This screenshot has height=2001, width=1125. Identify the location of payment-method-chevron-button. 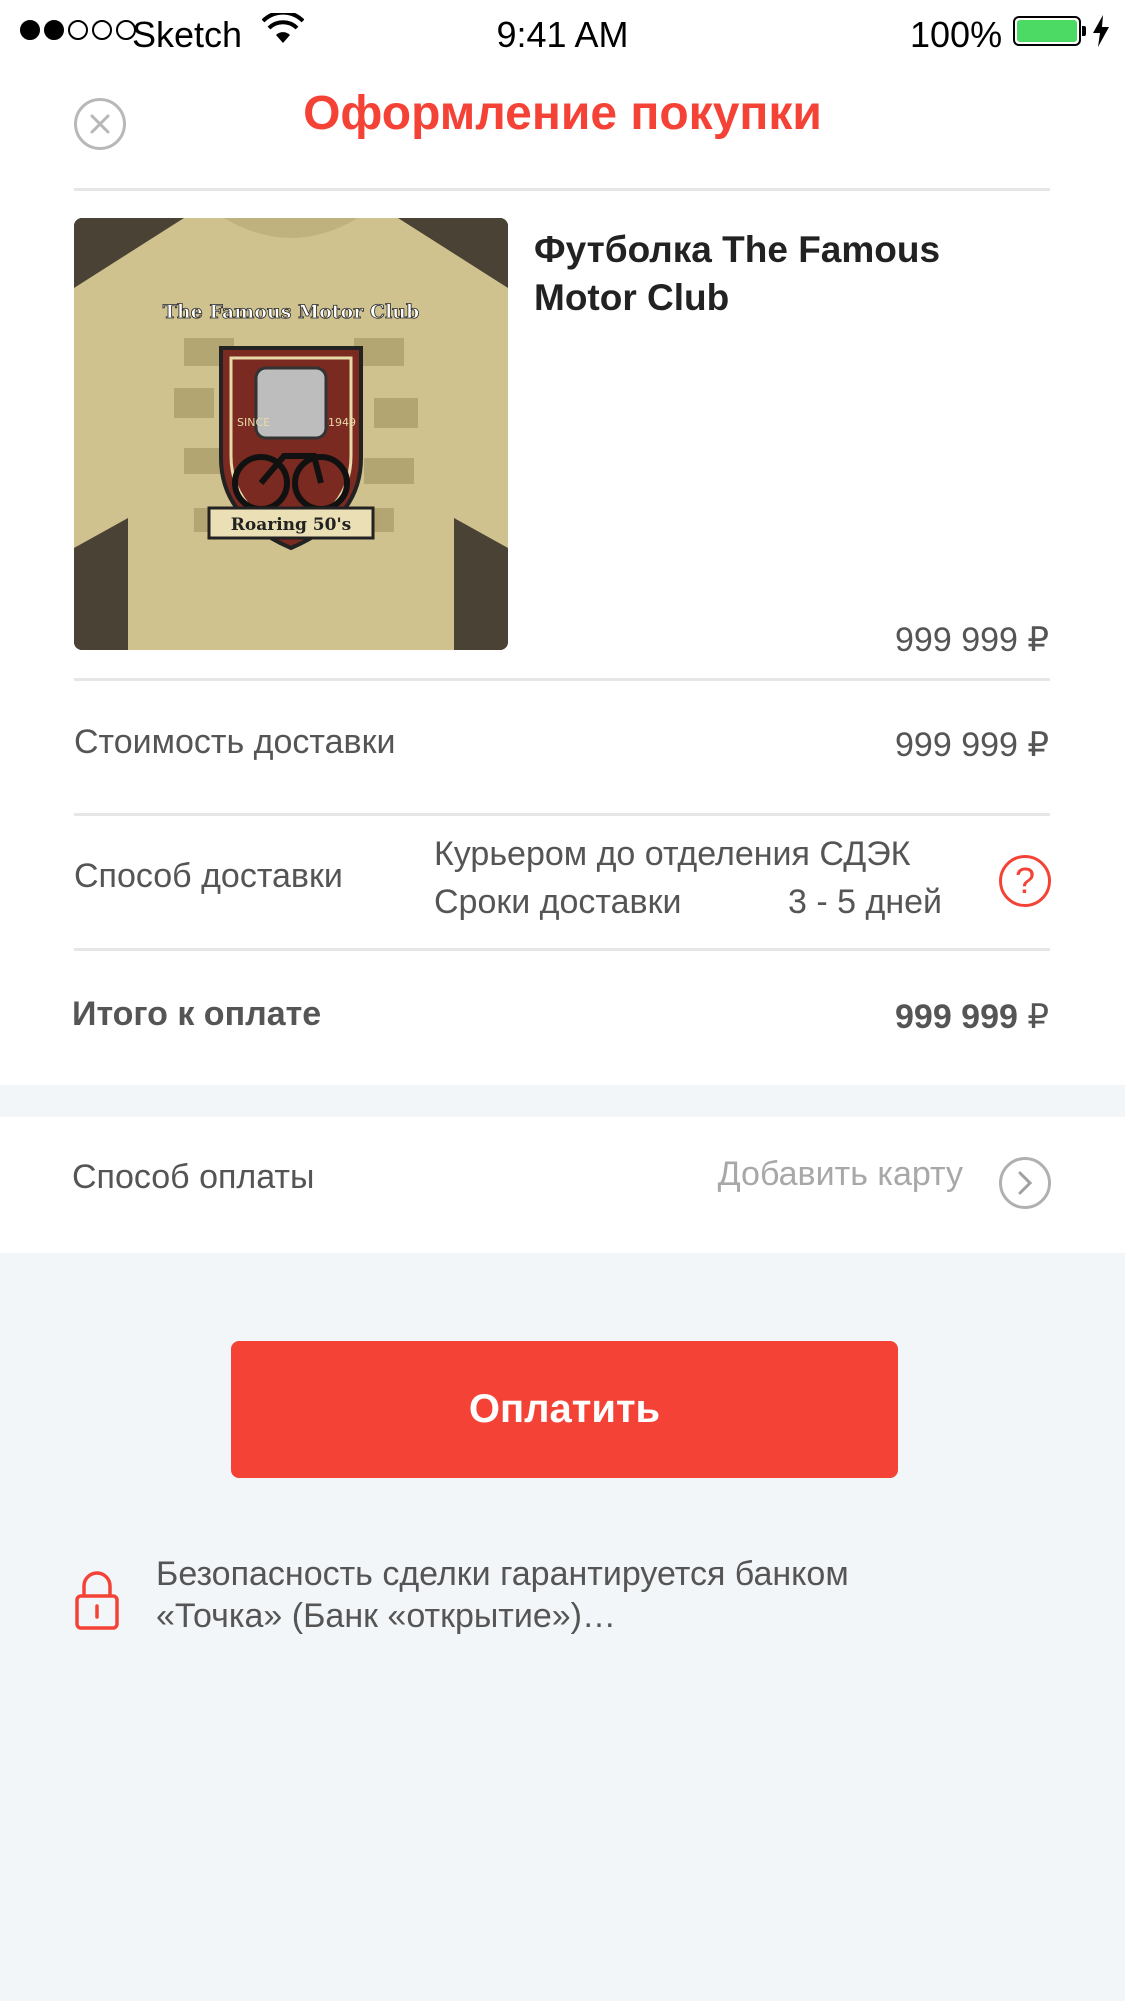
(1025, 1183).